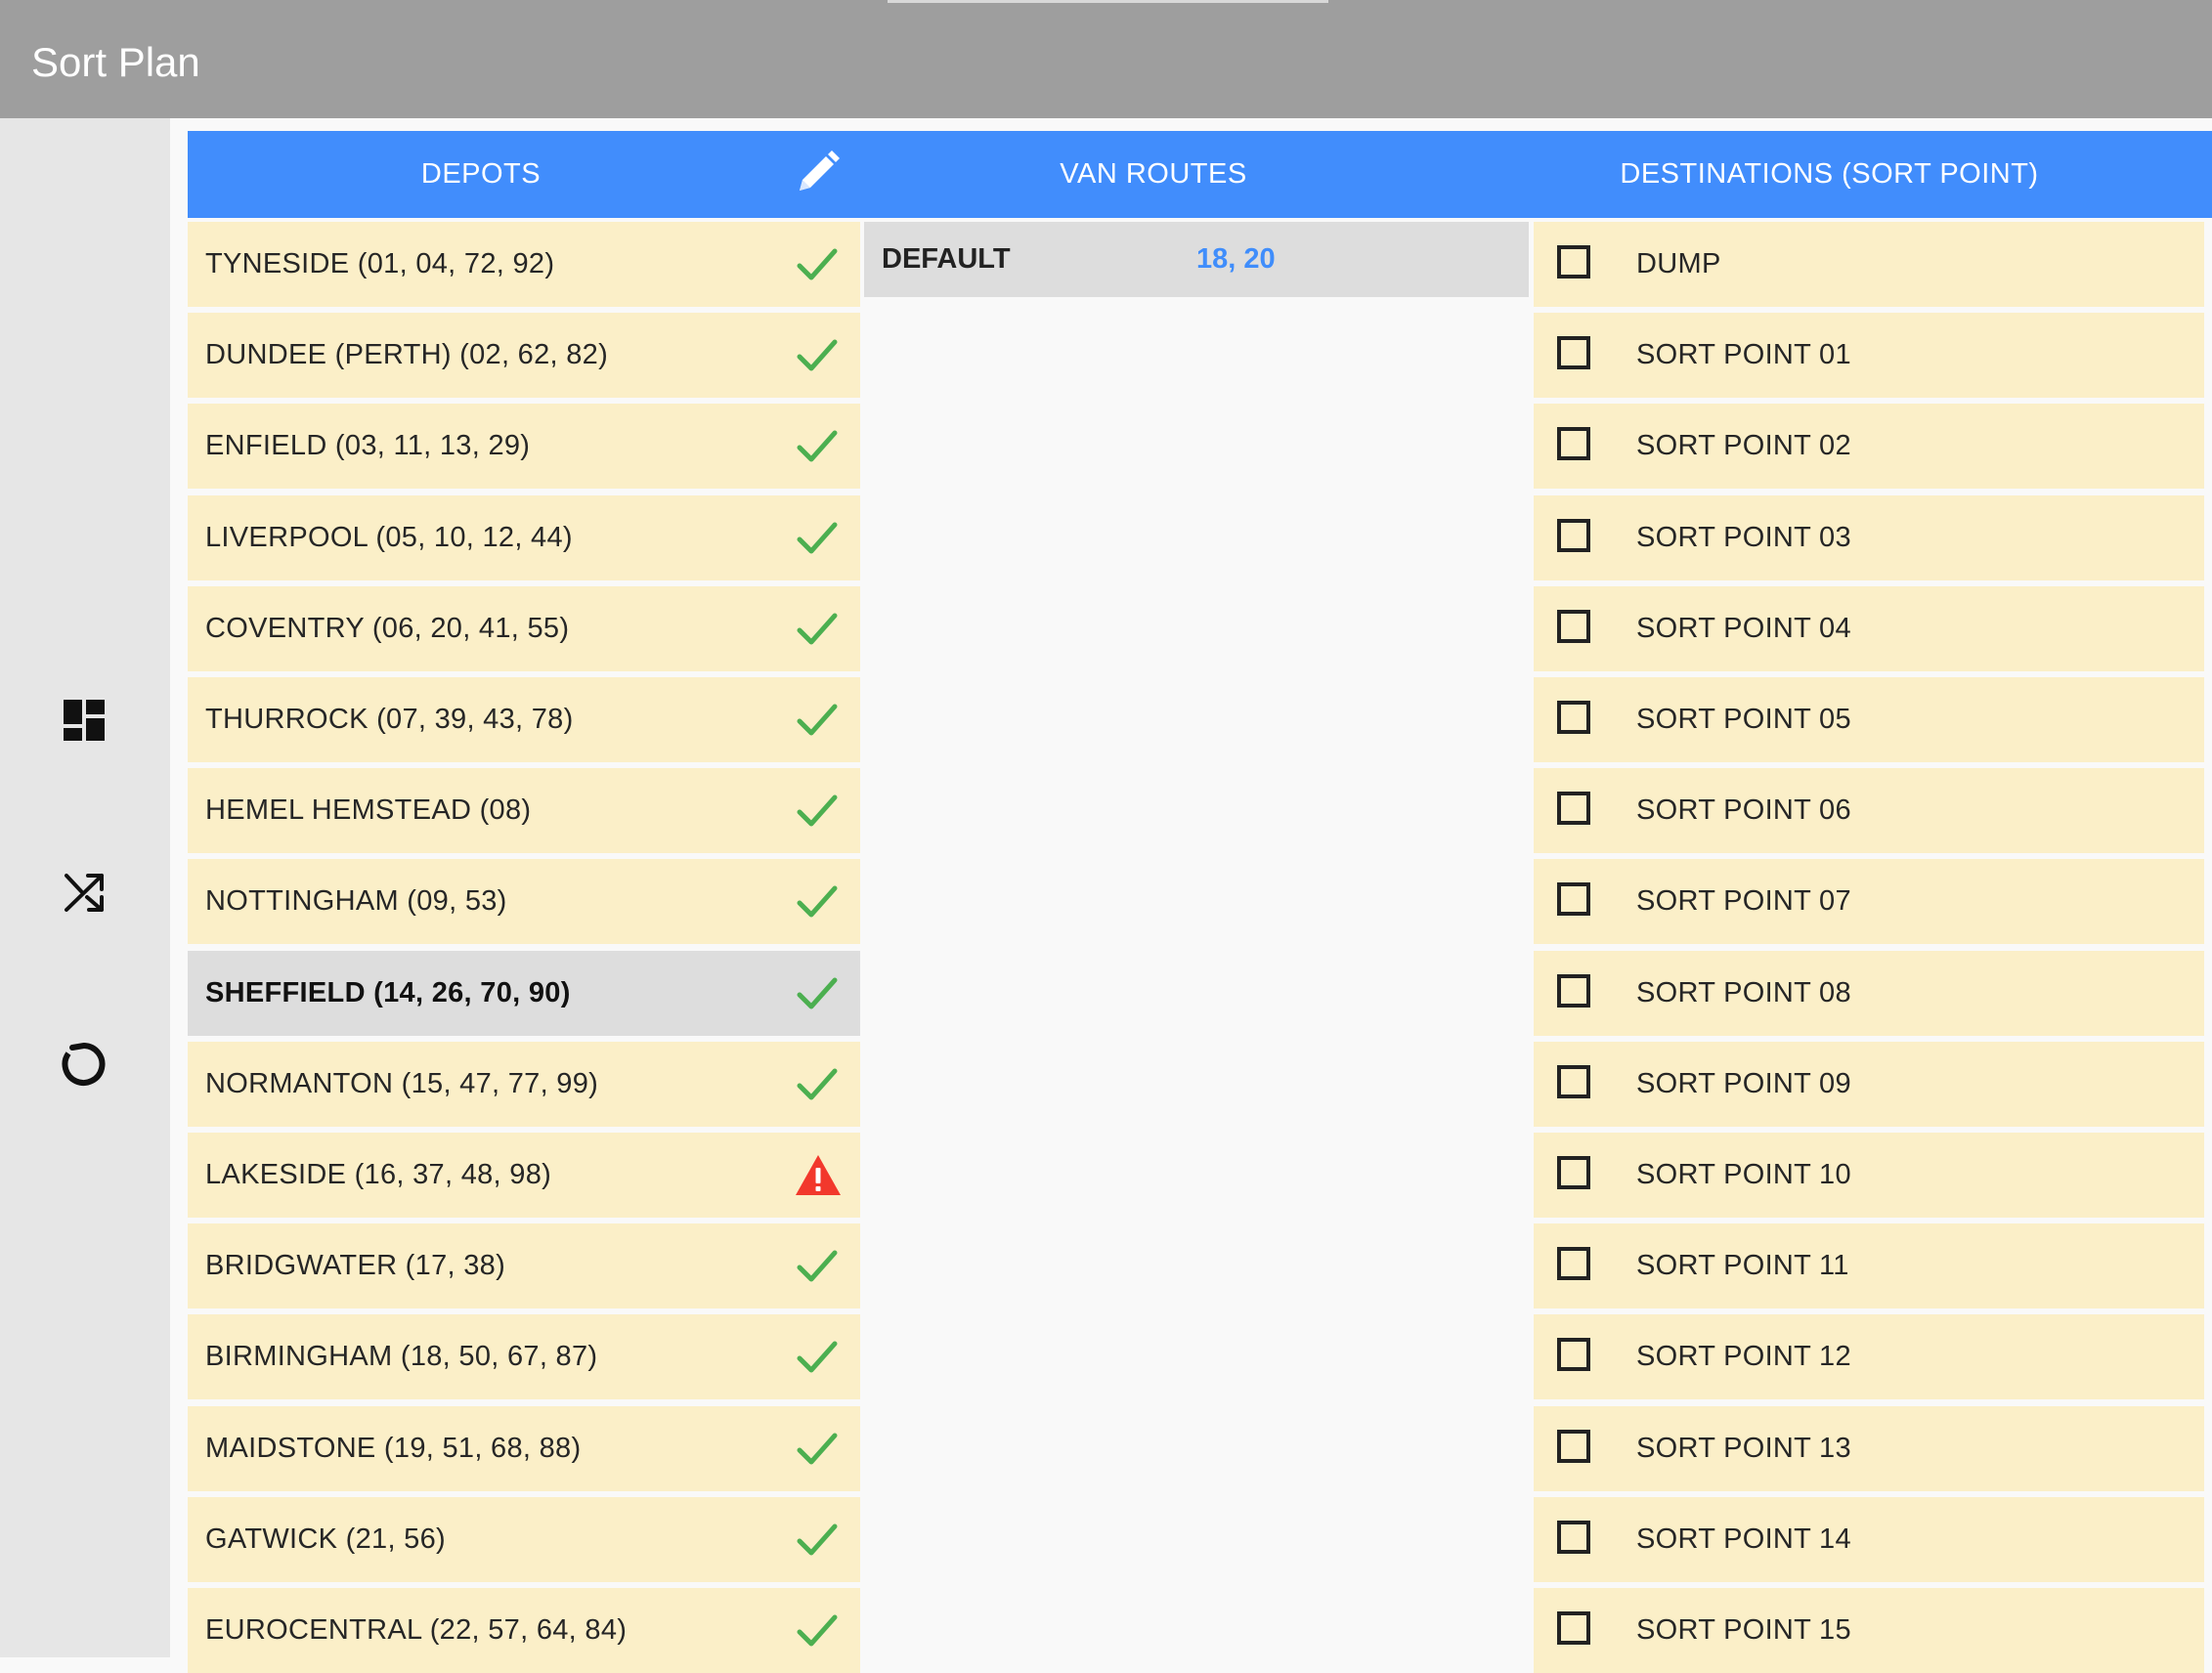 The image size is (2212, 1673). What do you see at coordinates (355, 1266) in the screenshot?
I see `depot-label: BRIDGWATER (17, 38)` at bounding box center [355, 1266].